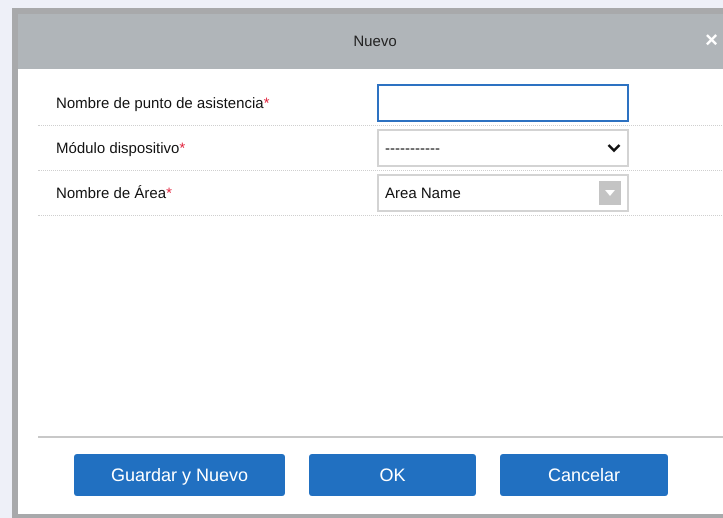 The height and width of the screenshot is (518, 723). Describe the element at coordinates (503, 103) in the screenshot. I see `text-field` at that location.